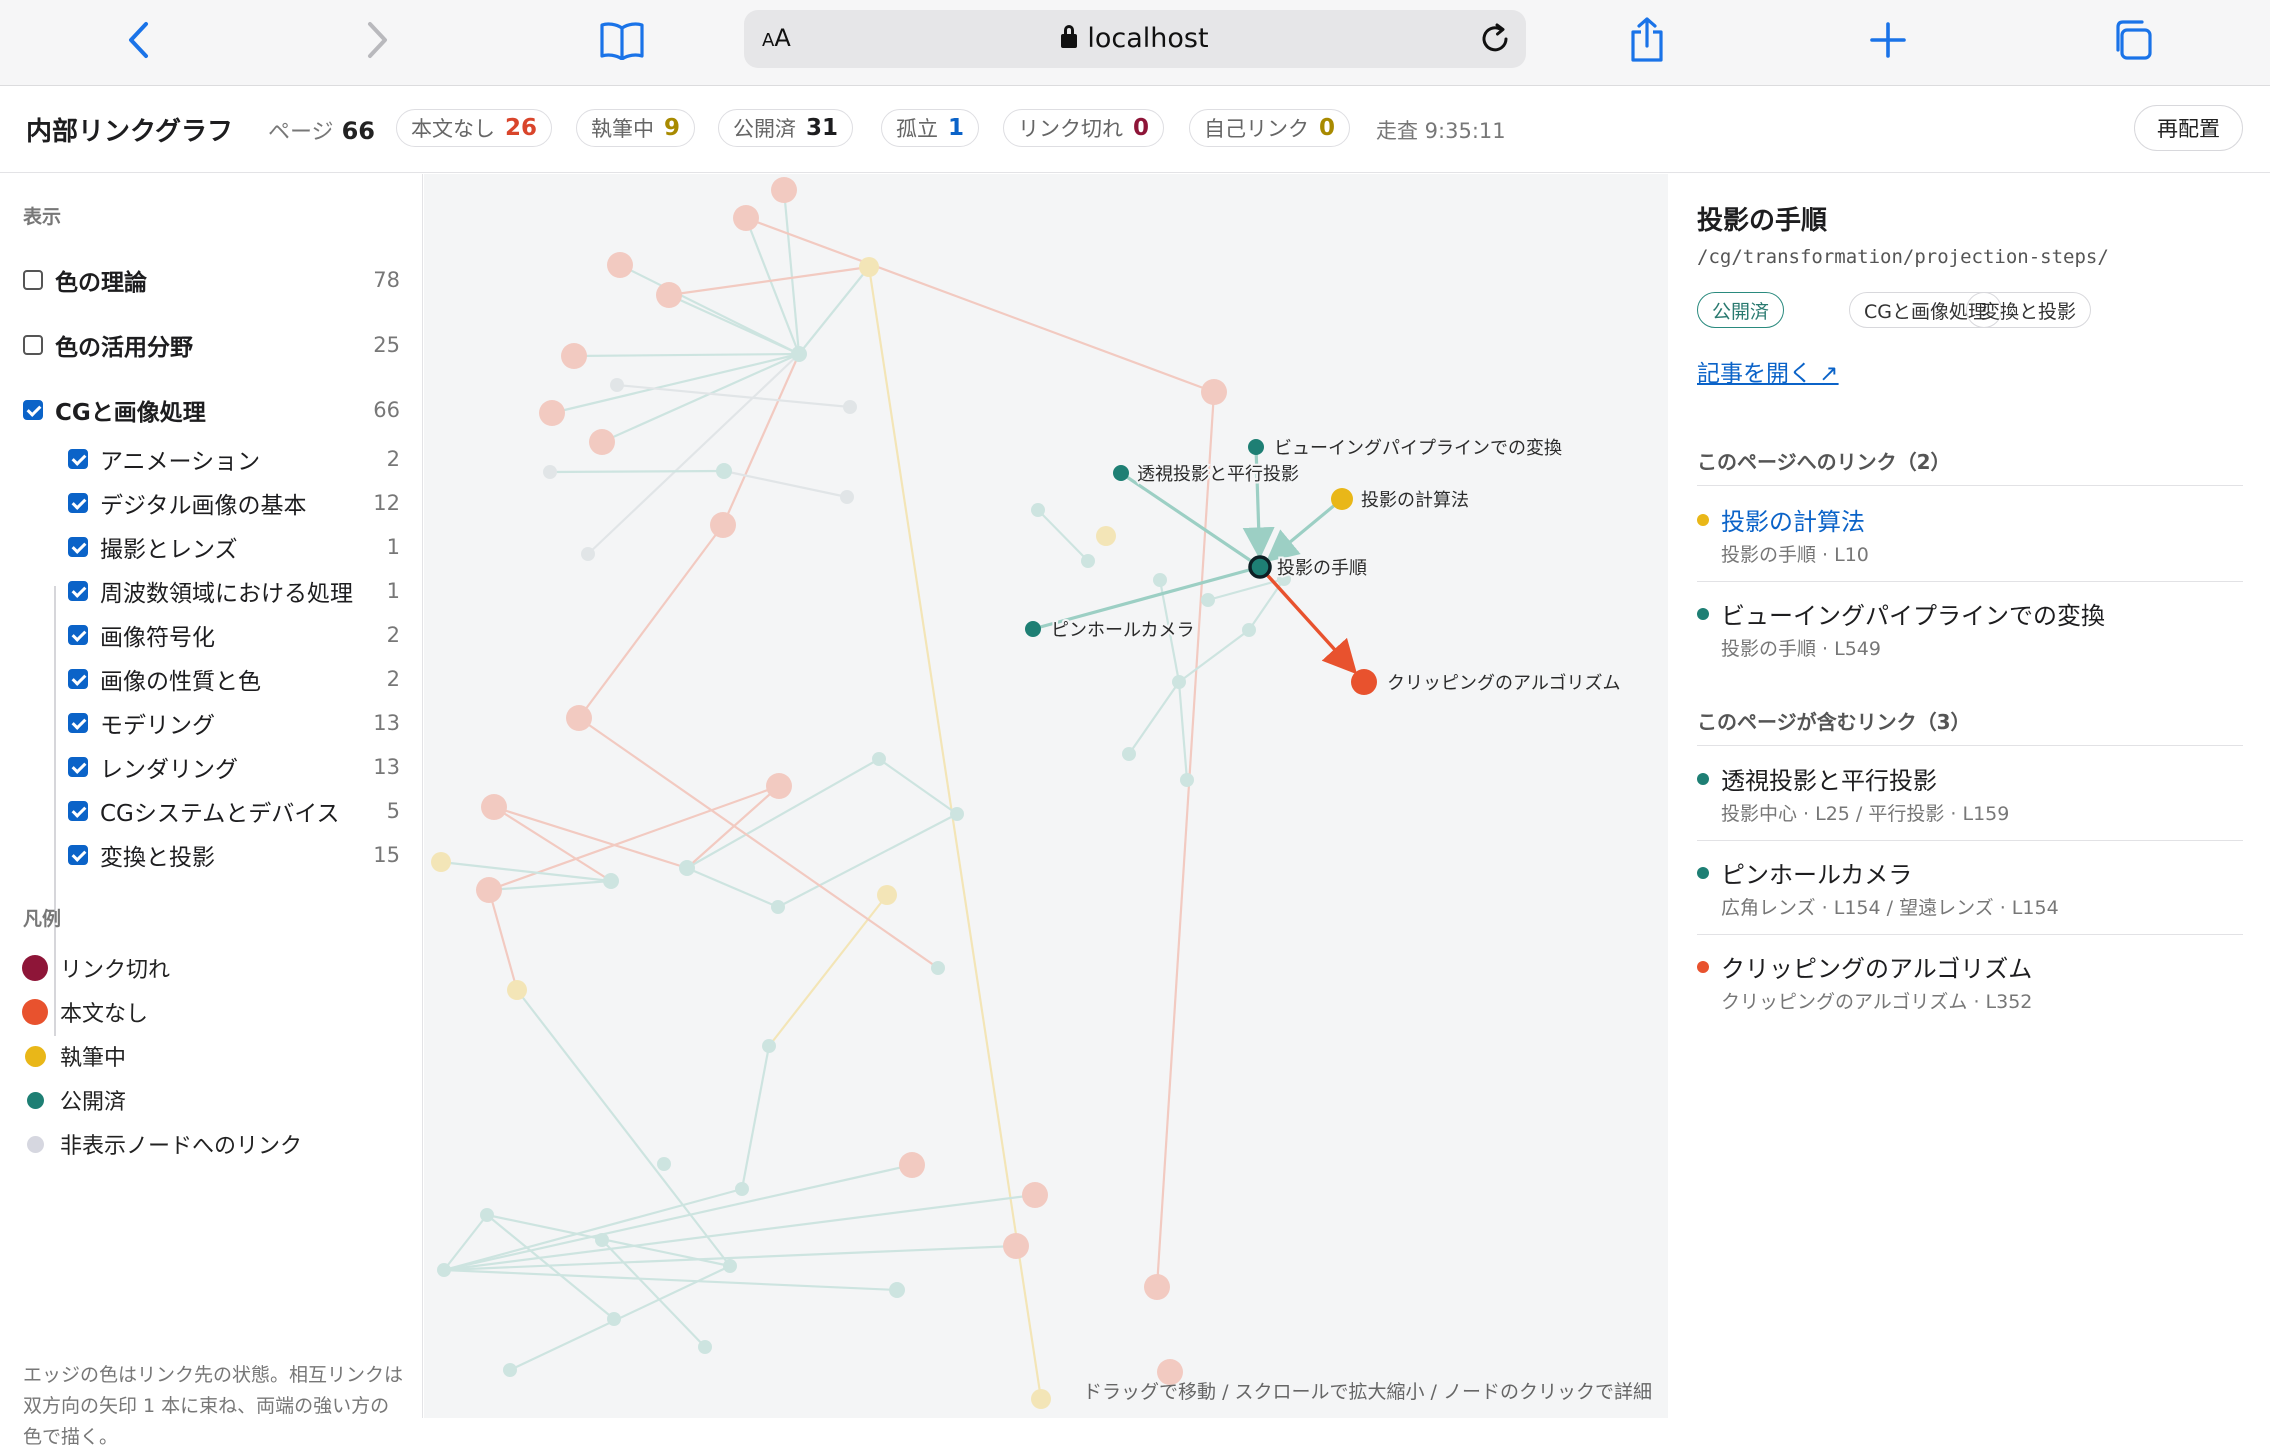 The height and width of the screenshot is (1453, 2270). I want to click on link-list-item: 透視投影と平行投影 投影中心 · L25 / 平行投影 · L159, so click(1970, 801).